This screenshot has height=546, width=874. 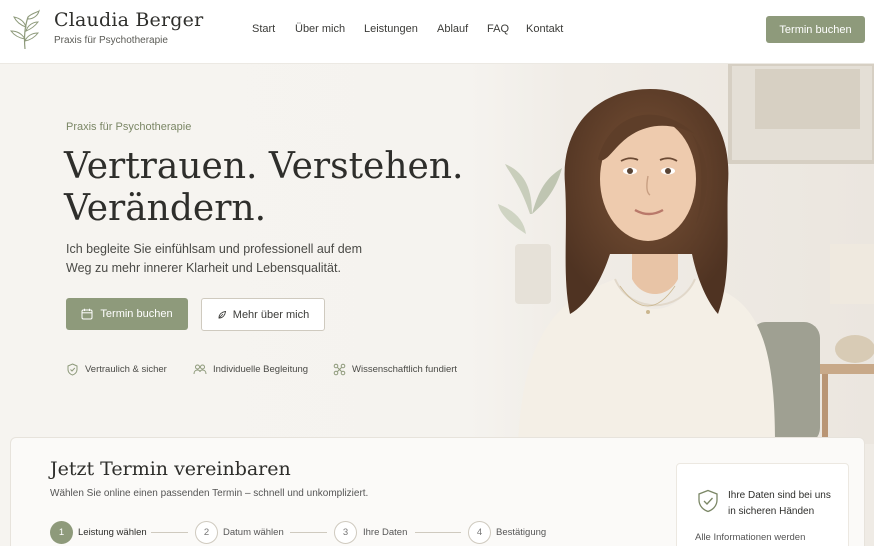 What do you see at coordinates (452, 29) in the screenshot?
I see `nav-item-ablauf: Ablauf` at bounding box center [452, 29].